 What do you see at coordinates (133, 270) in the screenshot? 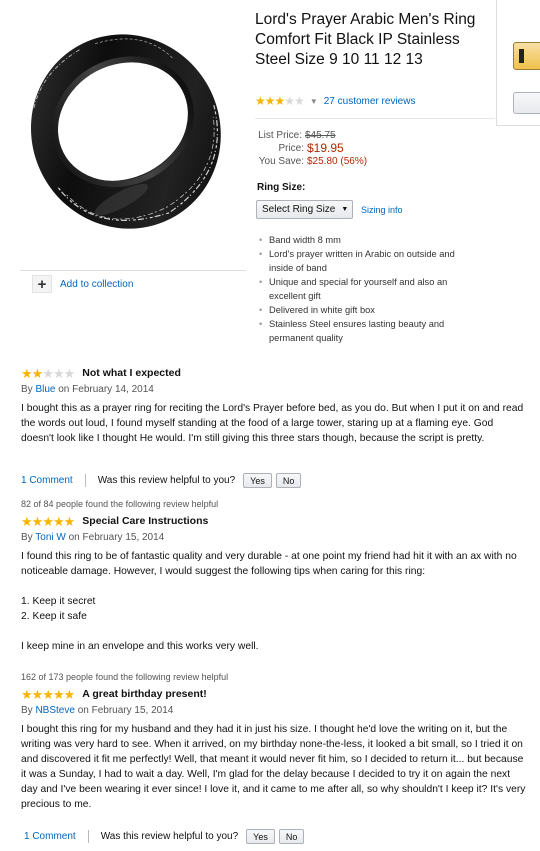
I see `image-divider` at bounding box center [133, 270].